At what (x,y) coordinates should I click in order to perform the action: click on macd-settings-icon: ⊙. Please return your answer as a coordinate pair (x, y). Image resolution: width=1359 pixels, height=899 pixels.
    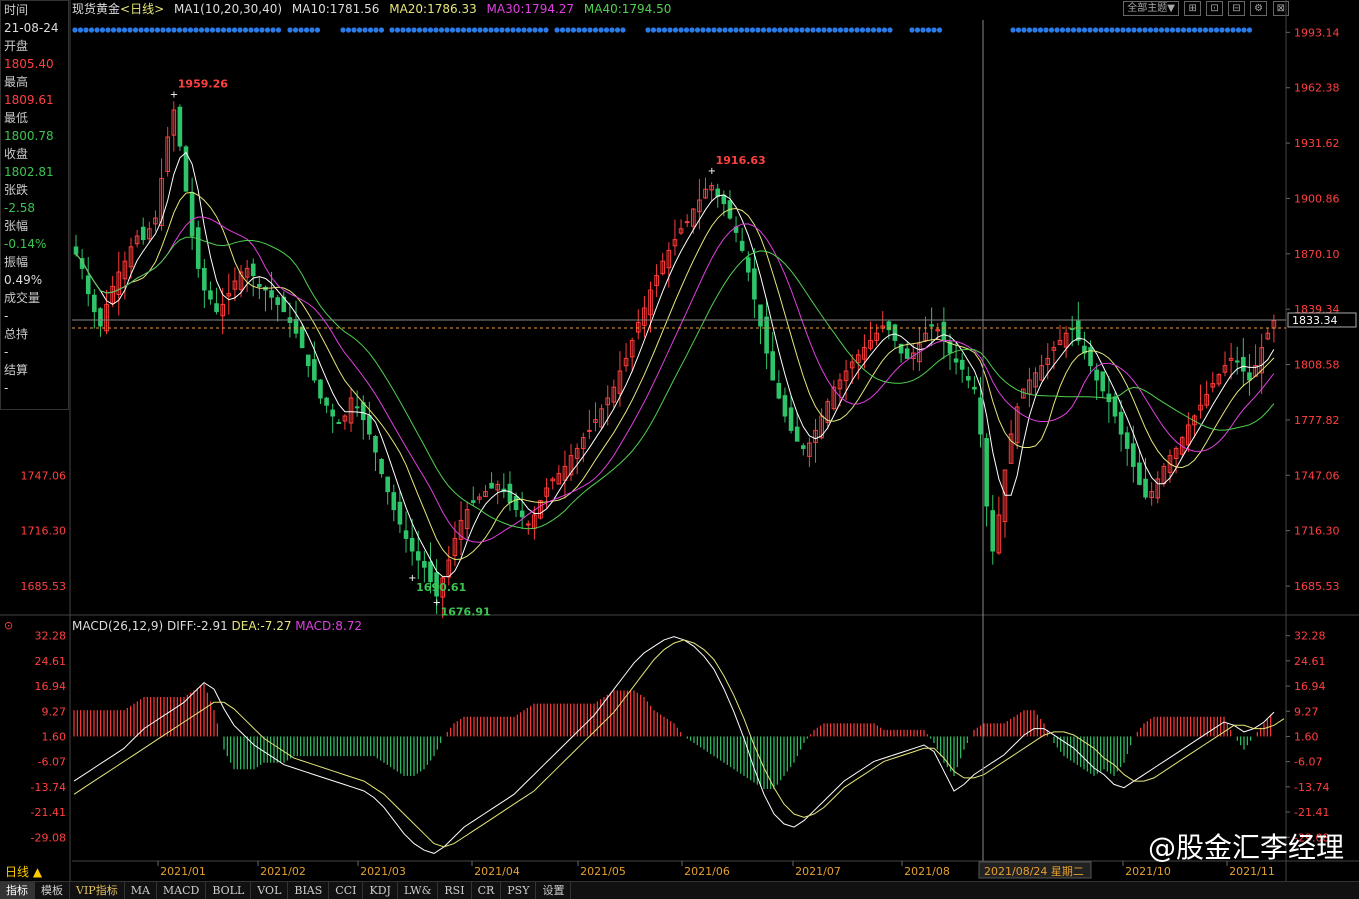
    Looking at the image, I should click on (8, 625).